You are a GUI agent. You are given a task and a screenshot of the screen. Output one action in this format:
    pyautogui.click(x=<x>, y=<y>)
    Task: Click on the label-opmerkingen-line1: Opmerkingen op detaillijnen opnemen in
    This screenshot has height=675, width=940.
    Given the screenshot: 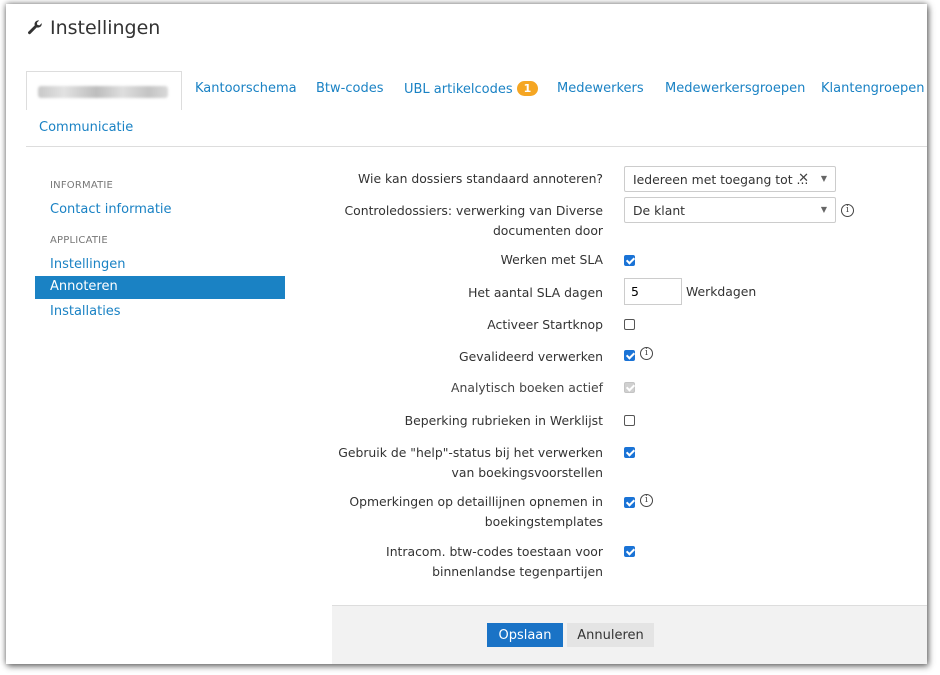 What is the action you would take?
    pyautogui.click(x=476, y=501)
    